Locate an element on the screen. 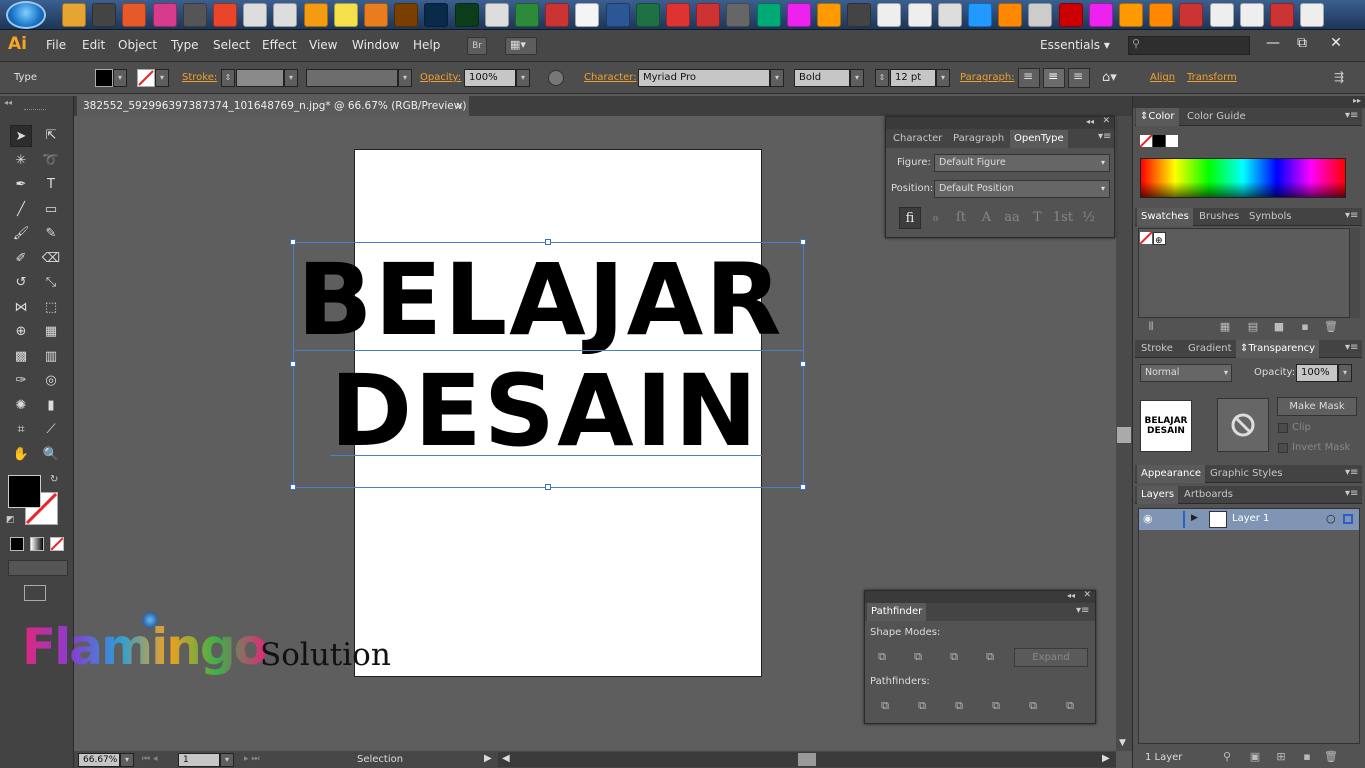 This screenshot has height=768, width=1365. transparency-opacity-dropdown: ▾ is located at coordinates (1345, 373).